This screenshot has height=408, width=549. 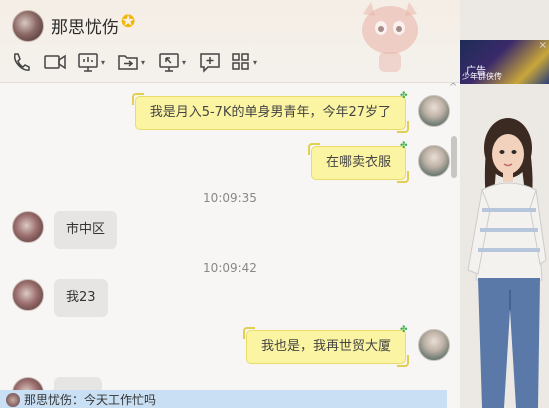 I want to click on scrollbar-thumb, so click(x=454, y=157).